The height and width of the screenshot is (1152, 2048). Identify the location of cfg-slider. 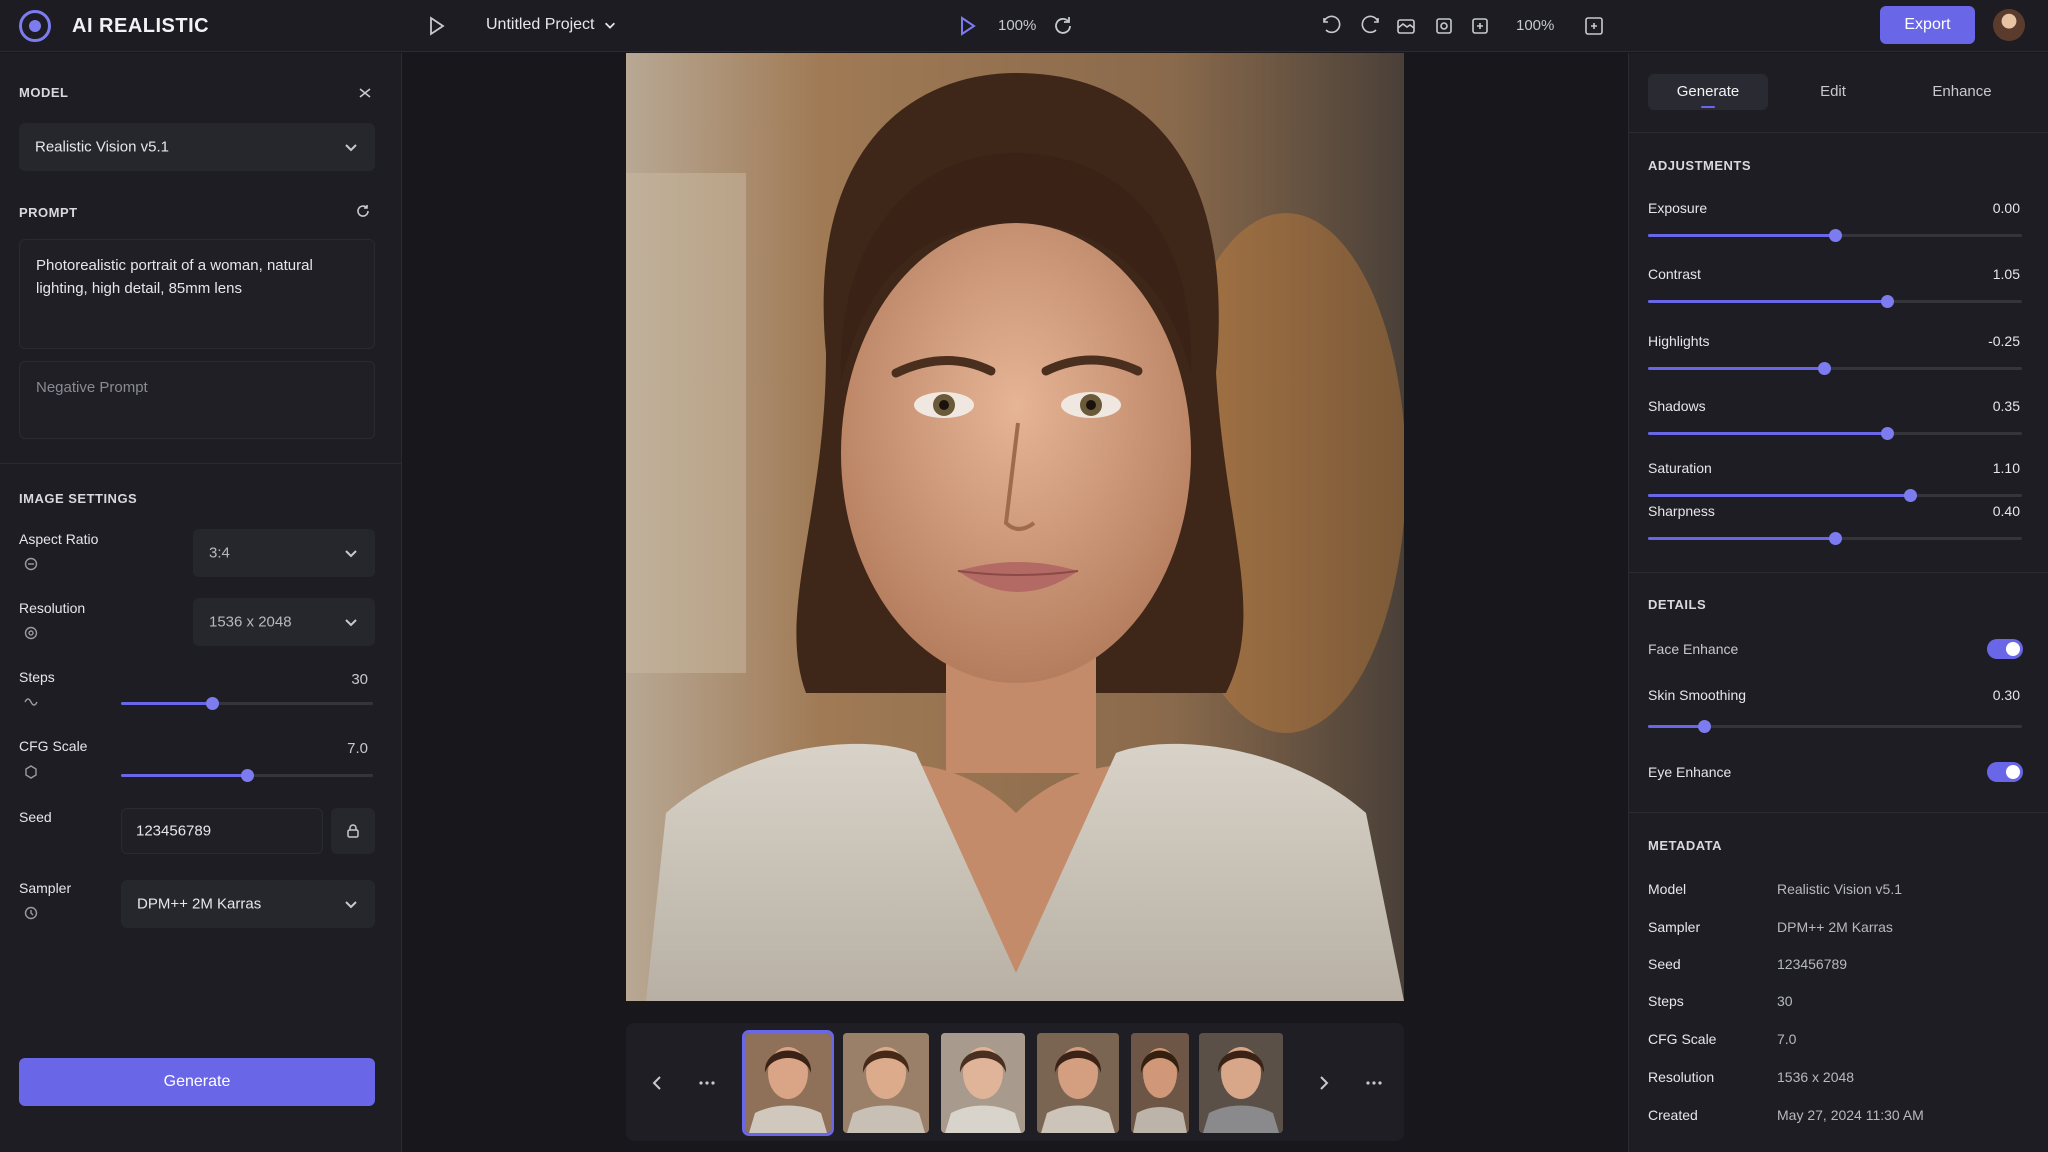
(247, 775).